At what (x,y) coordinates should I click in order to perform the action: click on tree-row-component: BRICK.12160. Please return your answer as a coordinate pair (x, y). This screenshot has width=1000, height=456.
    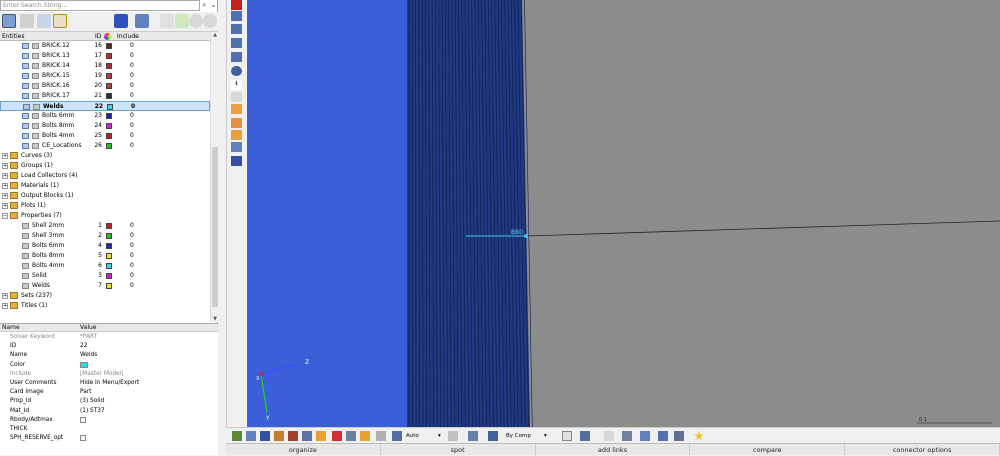
    Looking at the image, I should click on (105, 46).